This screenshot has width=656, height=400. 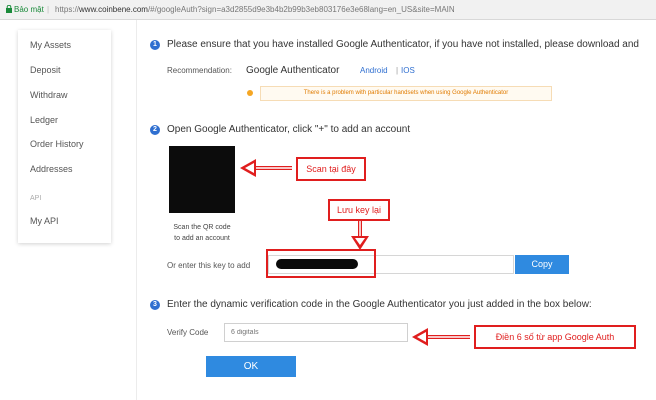 What do you see at coordinates (359, 210) in the screenshot?
I see `annotation-save-key: Lưu key lại` at bounding box center [359, 210].